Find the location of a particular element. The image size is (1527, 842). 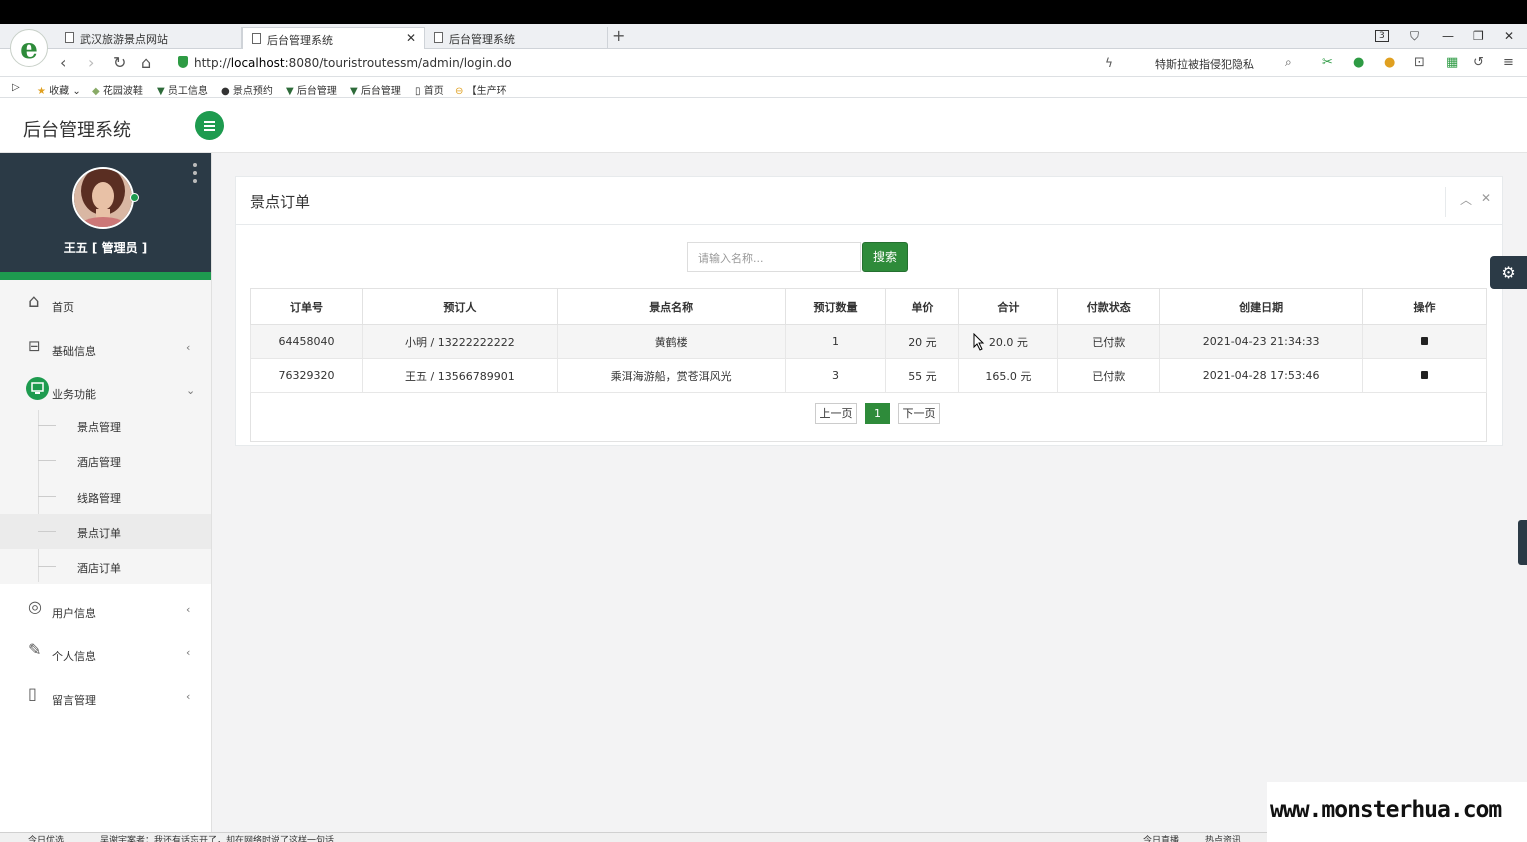

menu-toggle-button is located at coordinates (209, 125).